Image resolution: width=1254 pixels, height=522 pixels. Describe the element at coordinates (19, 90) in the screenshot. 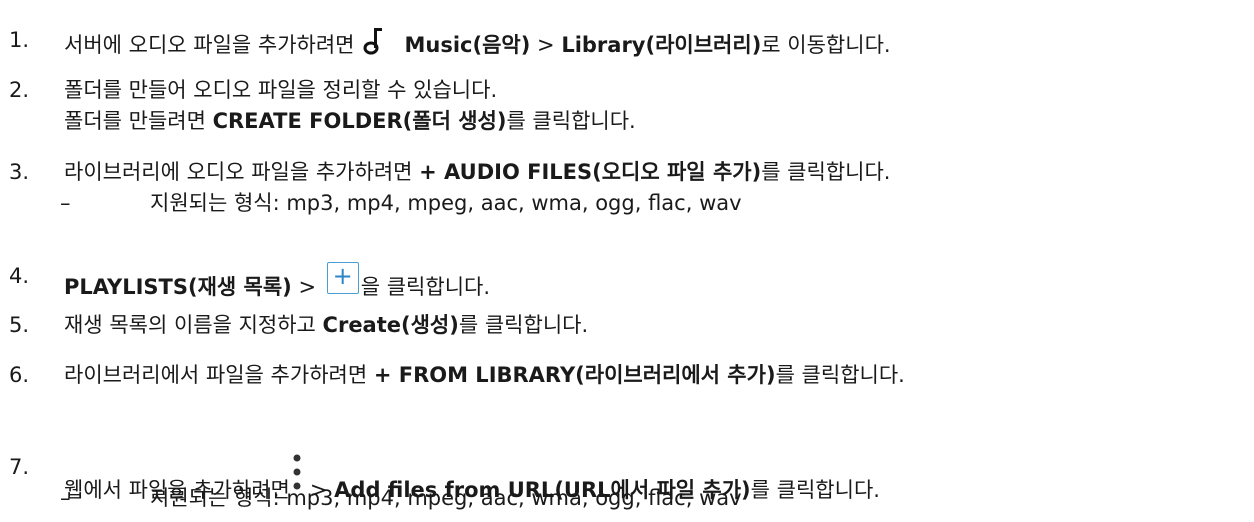

I see `step-number: 2.` at that location.